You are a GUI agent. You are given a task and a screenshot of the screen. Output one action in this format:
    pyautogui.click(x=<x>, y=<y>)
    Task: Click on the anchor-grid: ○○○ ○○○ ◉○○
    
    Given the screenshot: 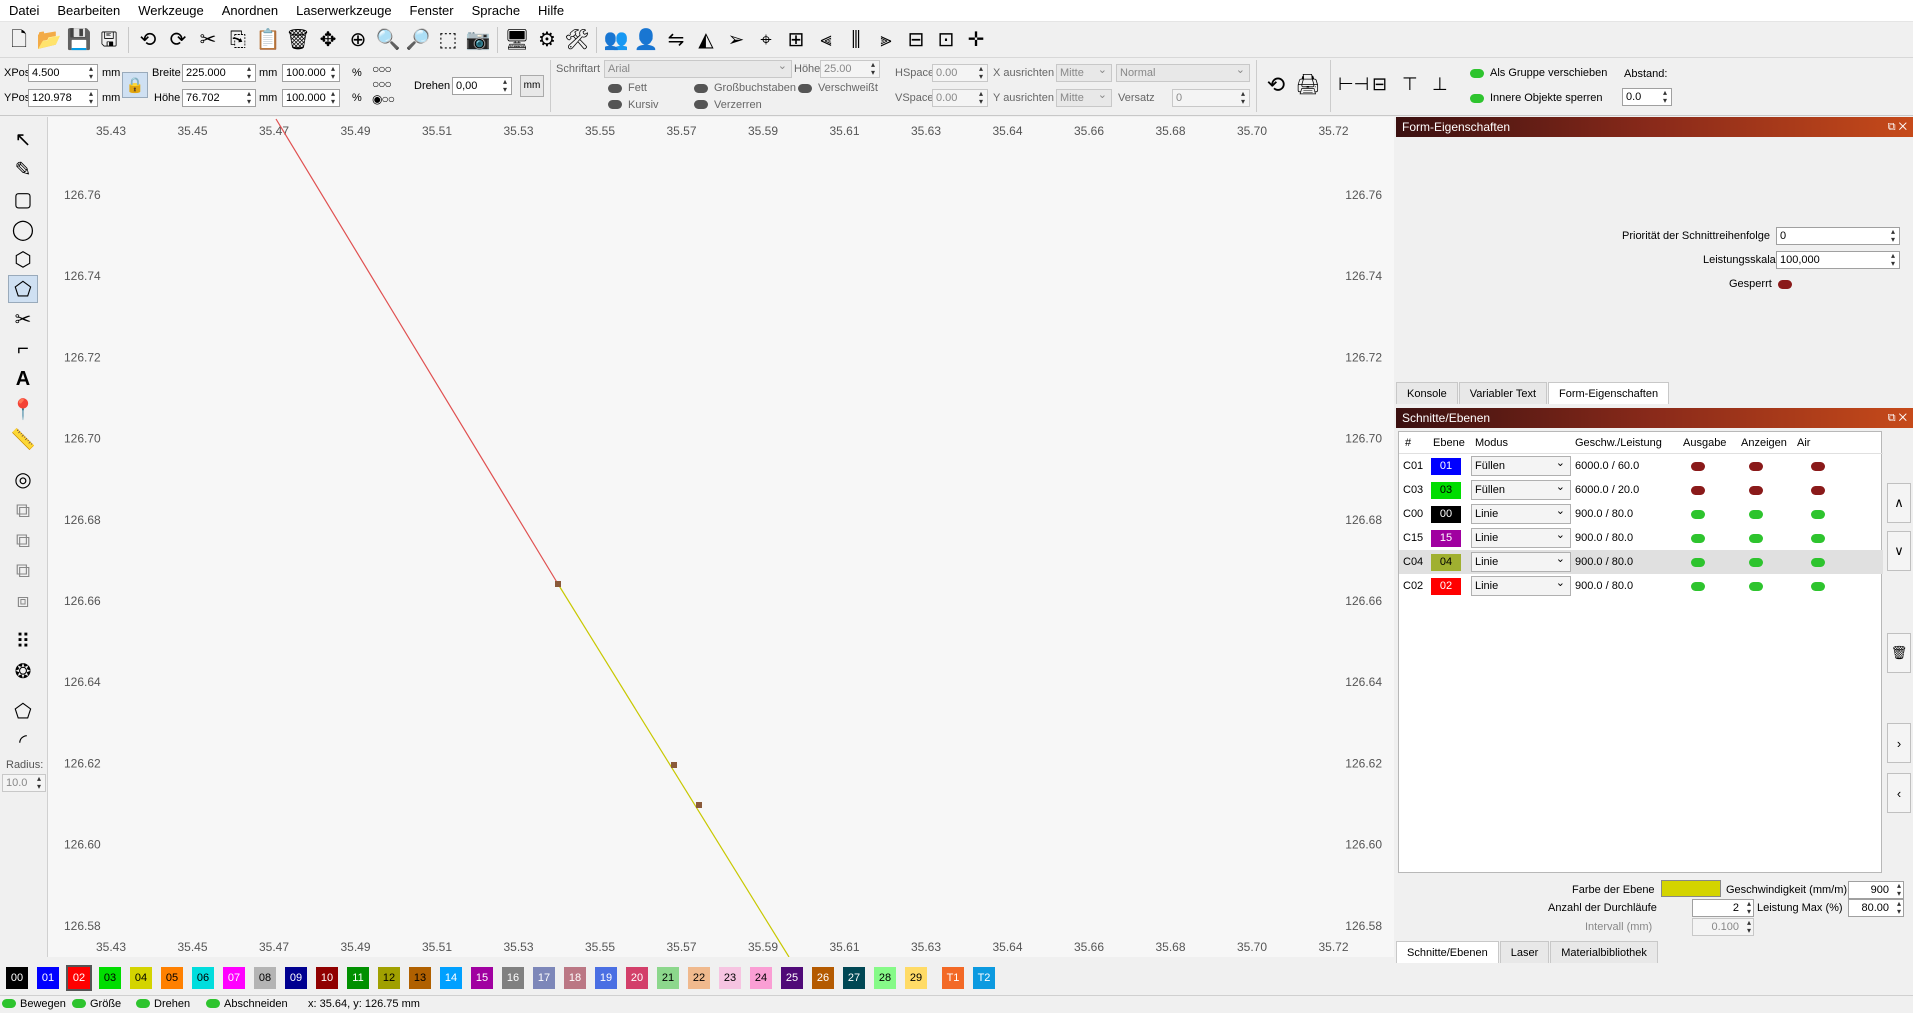 What is the action you would take?
    pyautogui.click(x=392, y=85)
    